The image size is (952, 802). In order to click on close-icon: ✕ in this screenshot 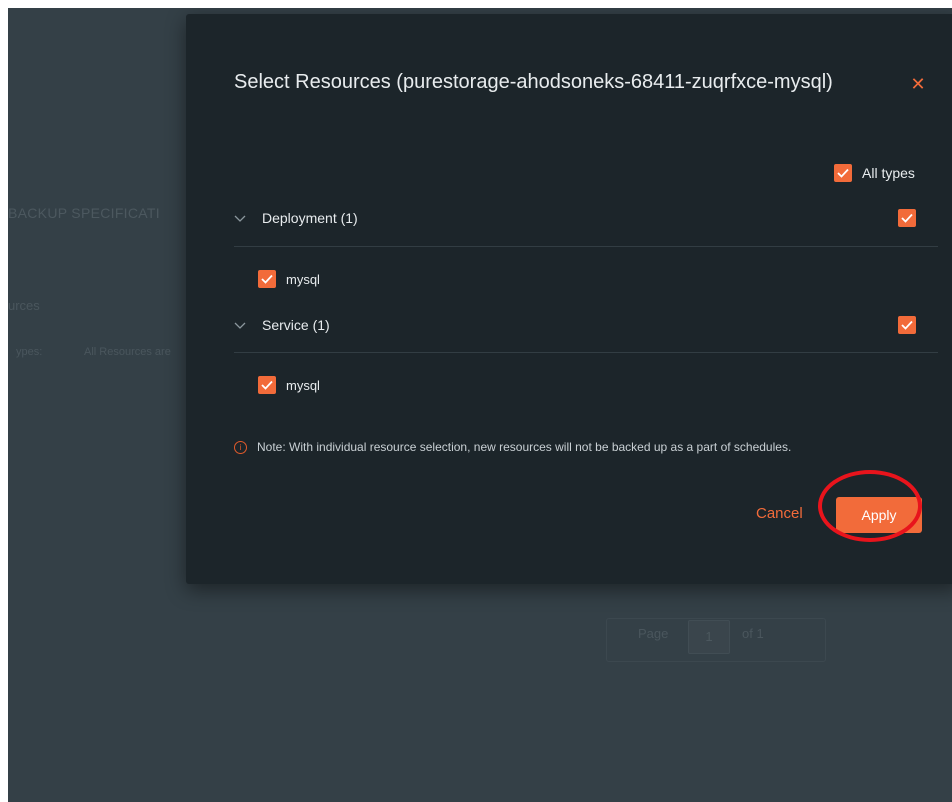, I will do `click(918, 84)`.